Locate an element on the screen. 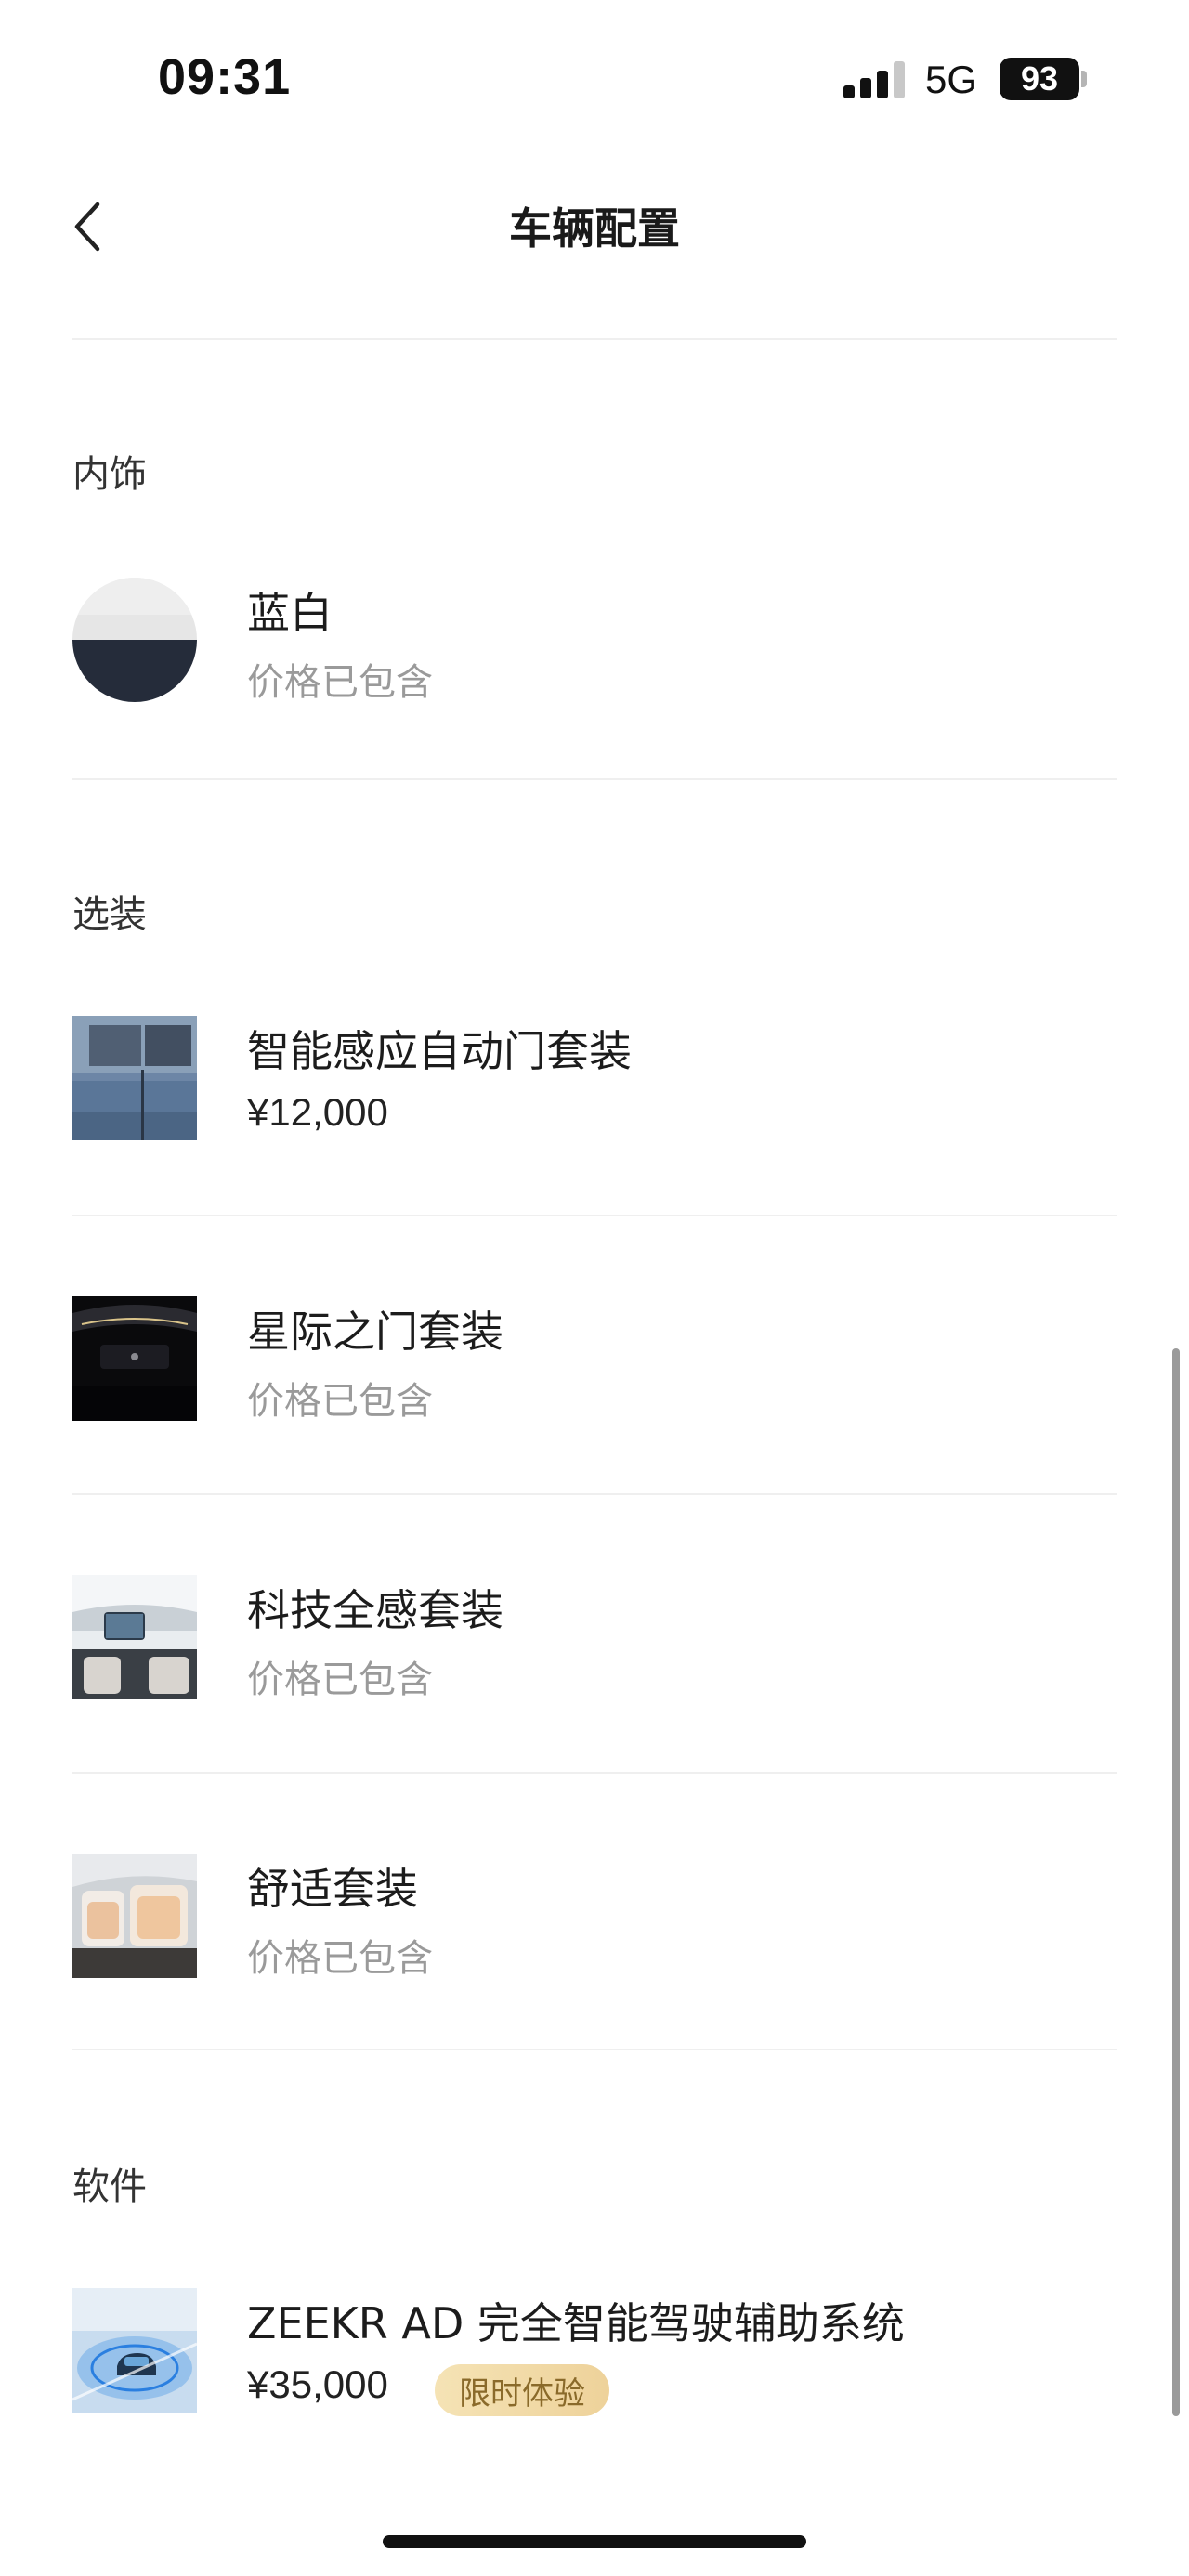 This screenshot has width=1189, height=2576. interior-item-blue-white: 蓝白 价格已包含 is located at coordinates (594, 641).